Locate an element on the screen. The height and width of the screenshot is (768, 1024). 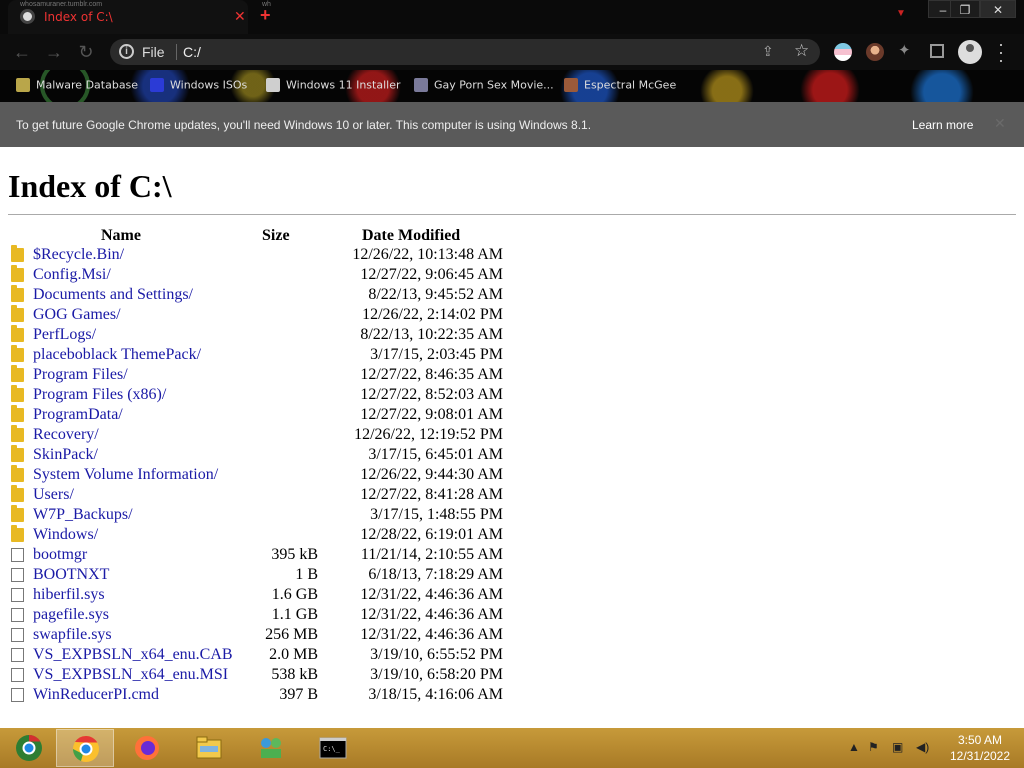
table-row: SkinPack/3/17/15, 6:45:01 AM is located at coordinates (268, 455).